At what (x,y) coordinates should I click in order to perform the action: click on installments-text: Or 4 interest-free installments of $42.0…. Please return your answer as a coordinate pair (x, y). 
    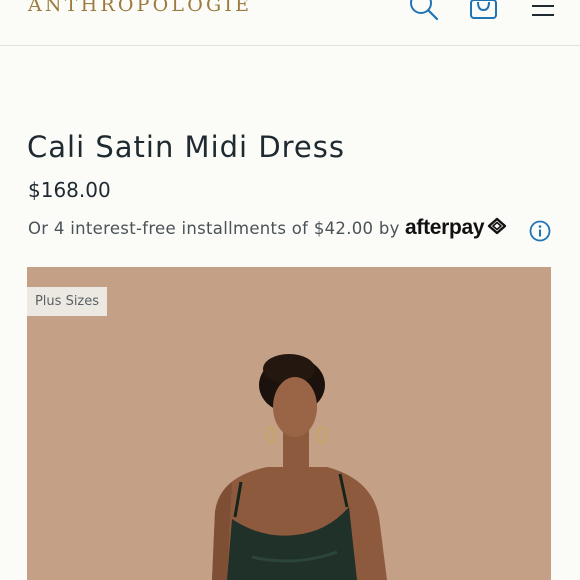
    Looking at the image, I should click on (214, 228).